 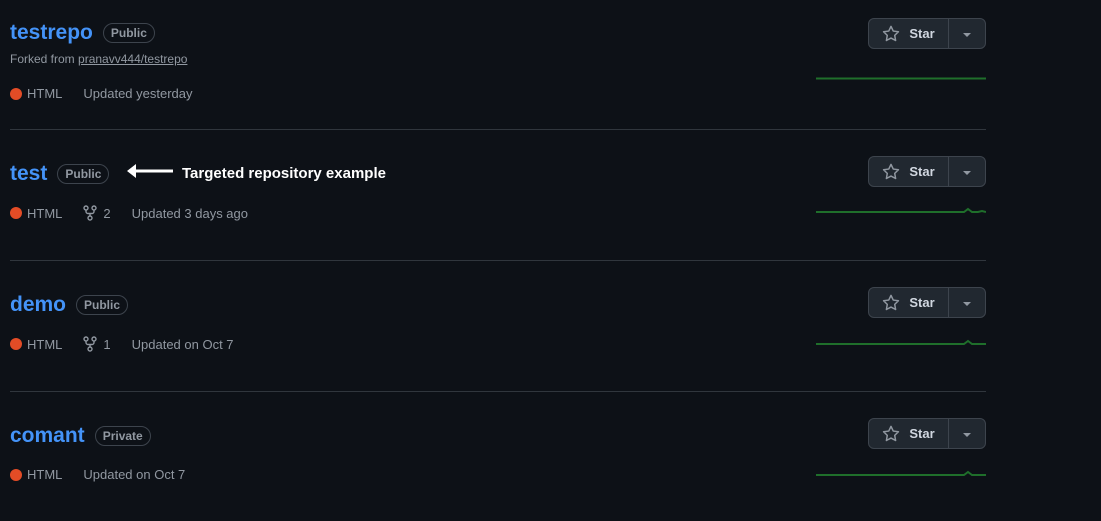 What do you see at coordinates (42, 59) in the screenshot?
I see `forked-from-label: Forked from` at bounding box center [42, 59].